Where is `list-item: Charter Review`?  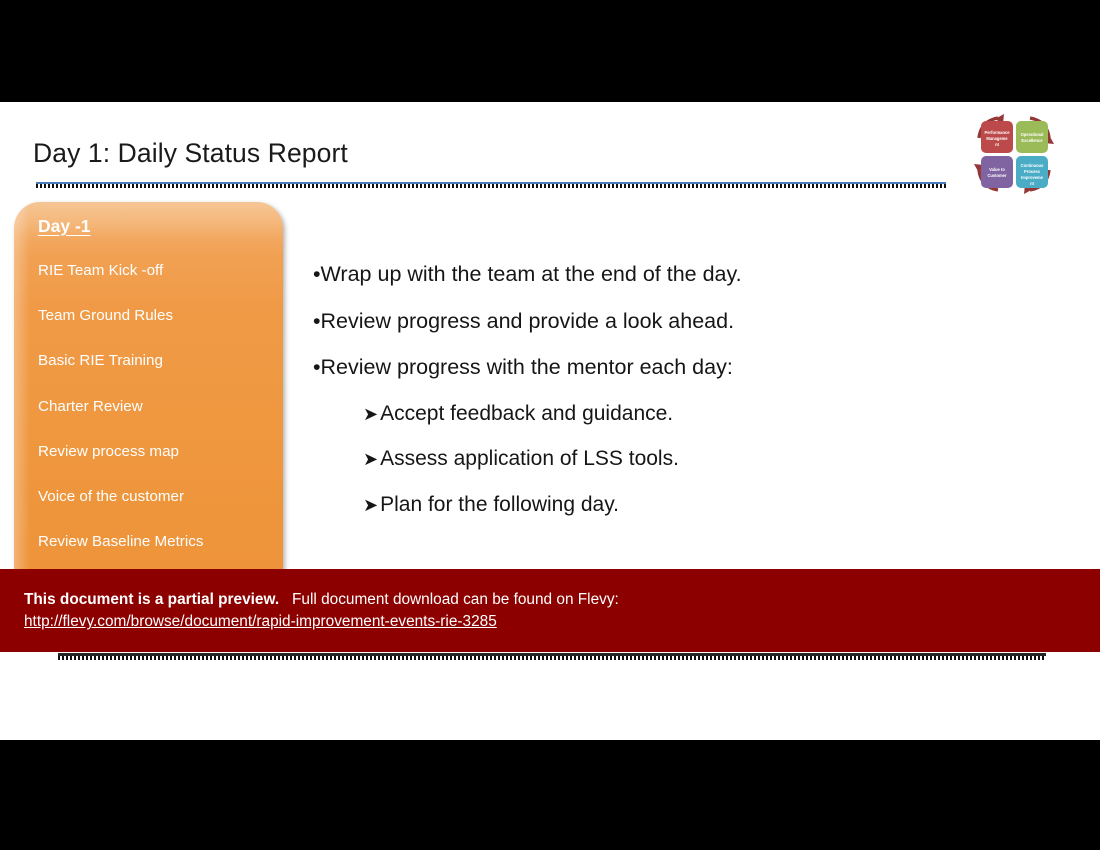 list-item: Charter Review is located at coordinates (90, 406).